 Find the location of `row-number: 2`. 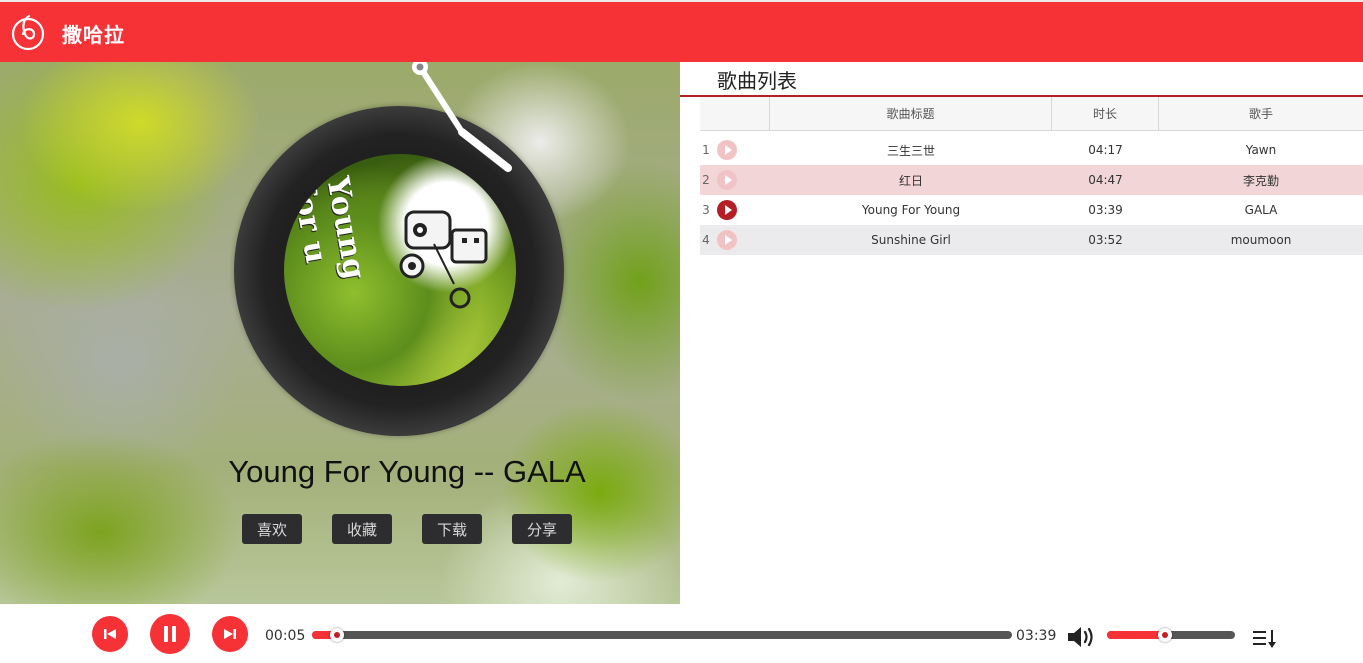

row-number: 2 is located at coordinates (706, 180).